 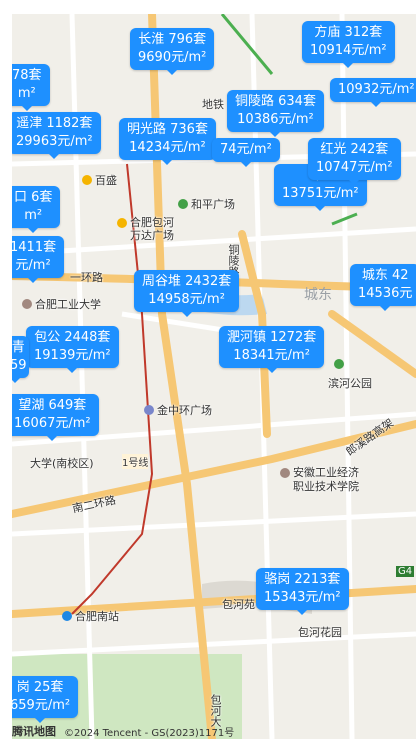 I want to click on train-station-icon, so click(x=67, y=616).